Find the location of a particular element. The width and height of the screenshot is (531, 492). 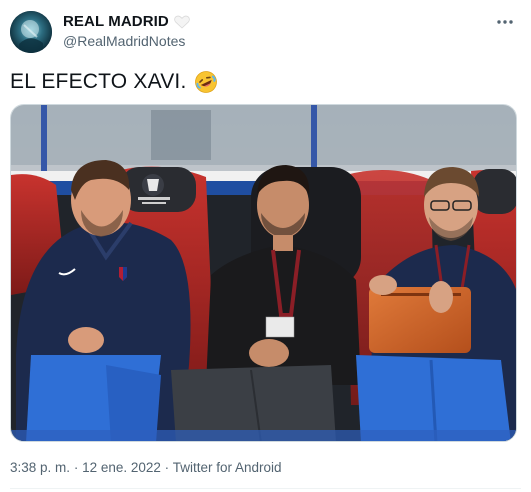

display-name: REAL MADRID is located at coordinates (116, 21).